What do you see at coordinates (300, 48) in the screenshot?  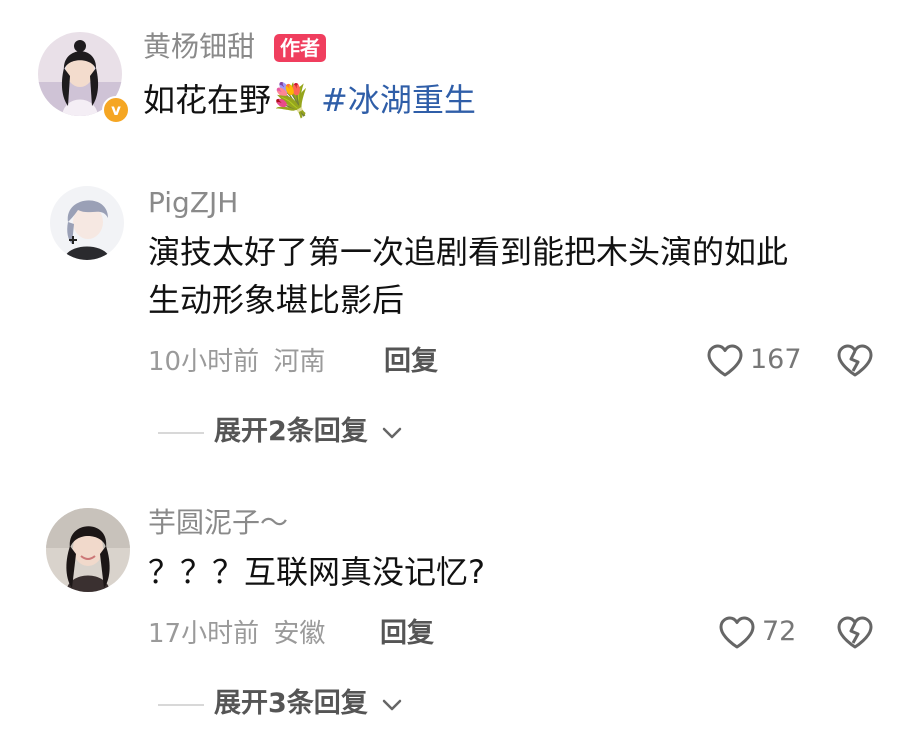 I see `author-badge: 作者` at bounding box center [300, 48].